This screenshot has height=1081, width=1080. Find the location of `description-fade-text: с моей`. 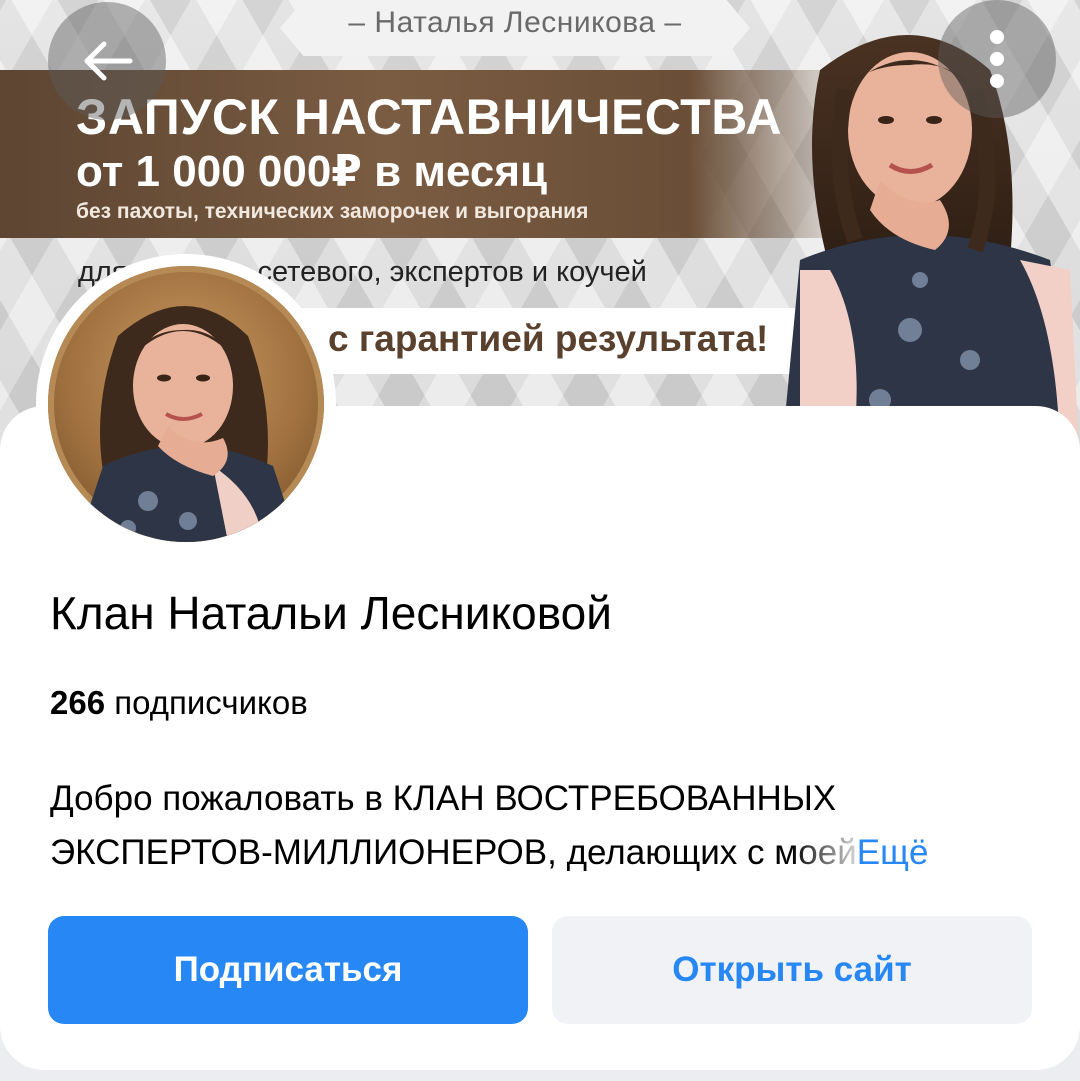

description-fade-text: с моей is located at coordinates (802, 852).